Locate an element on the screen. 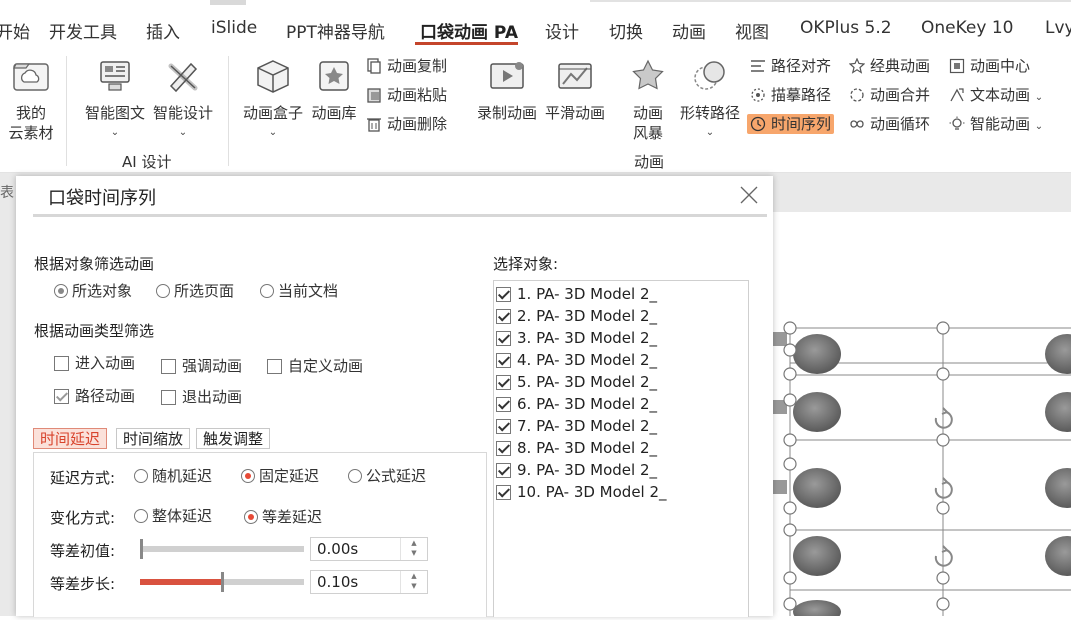  checkbox-entrance: 进入动画 is located at coordinates (94, 362).